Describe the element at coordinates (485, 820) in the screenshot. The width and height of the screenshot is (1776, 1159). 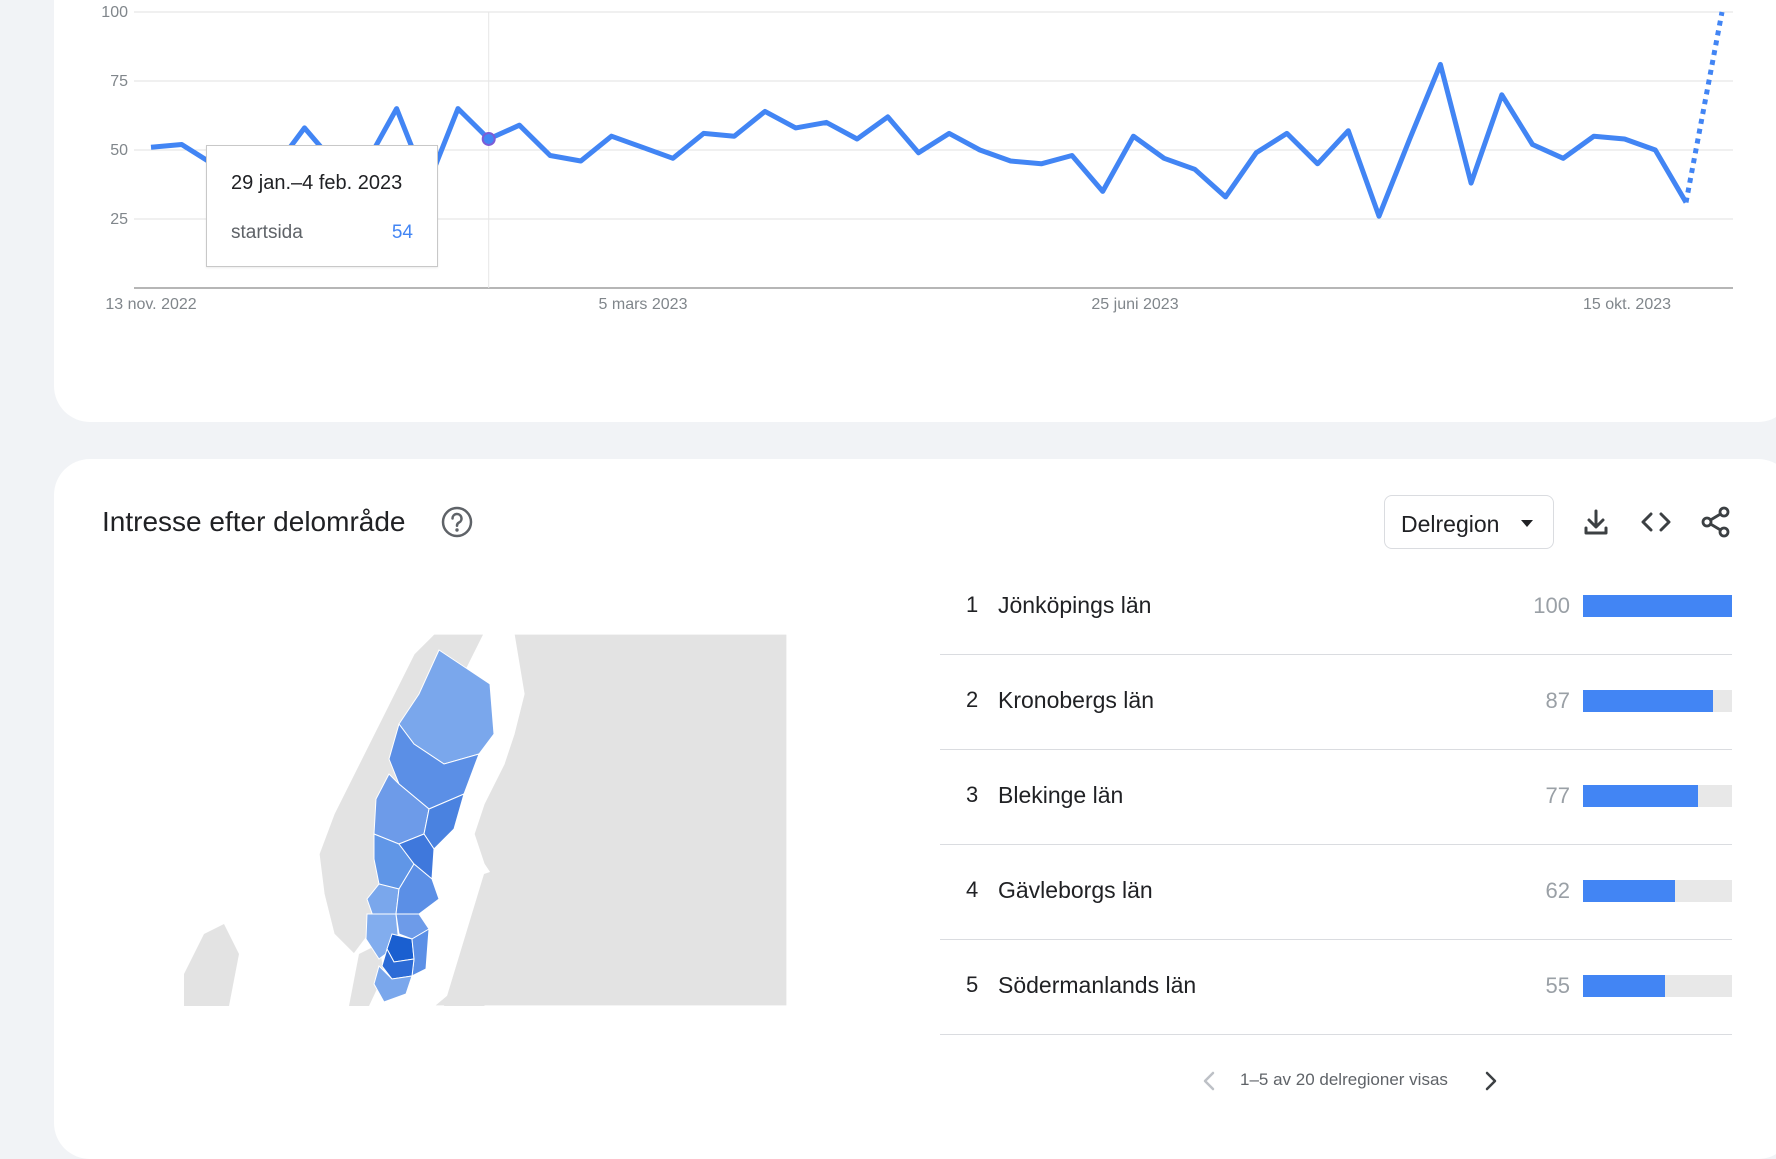
I see `region-map` at that location.